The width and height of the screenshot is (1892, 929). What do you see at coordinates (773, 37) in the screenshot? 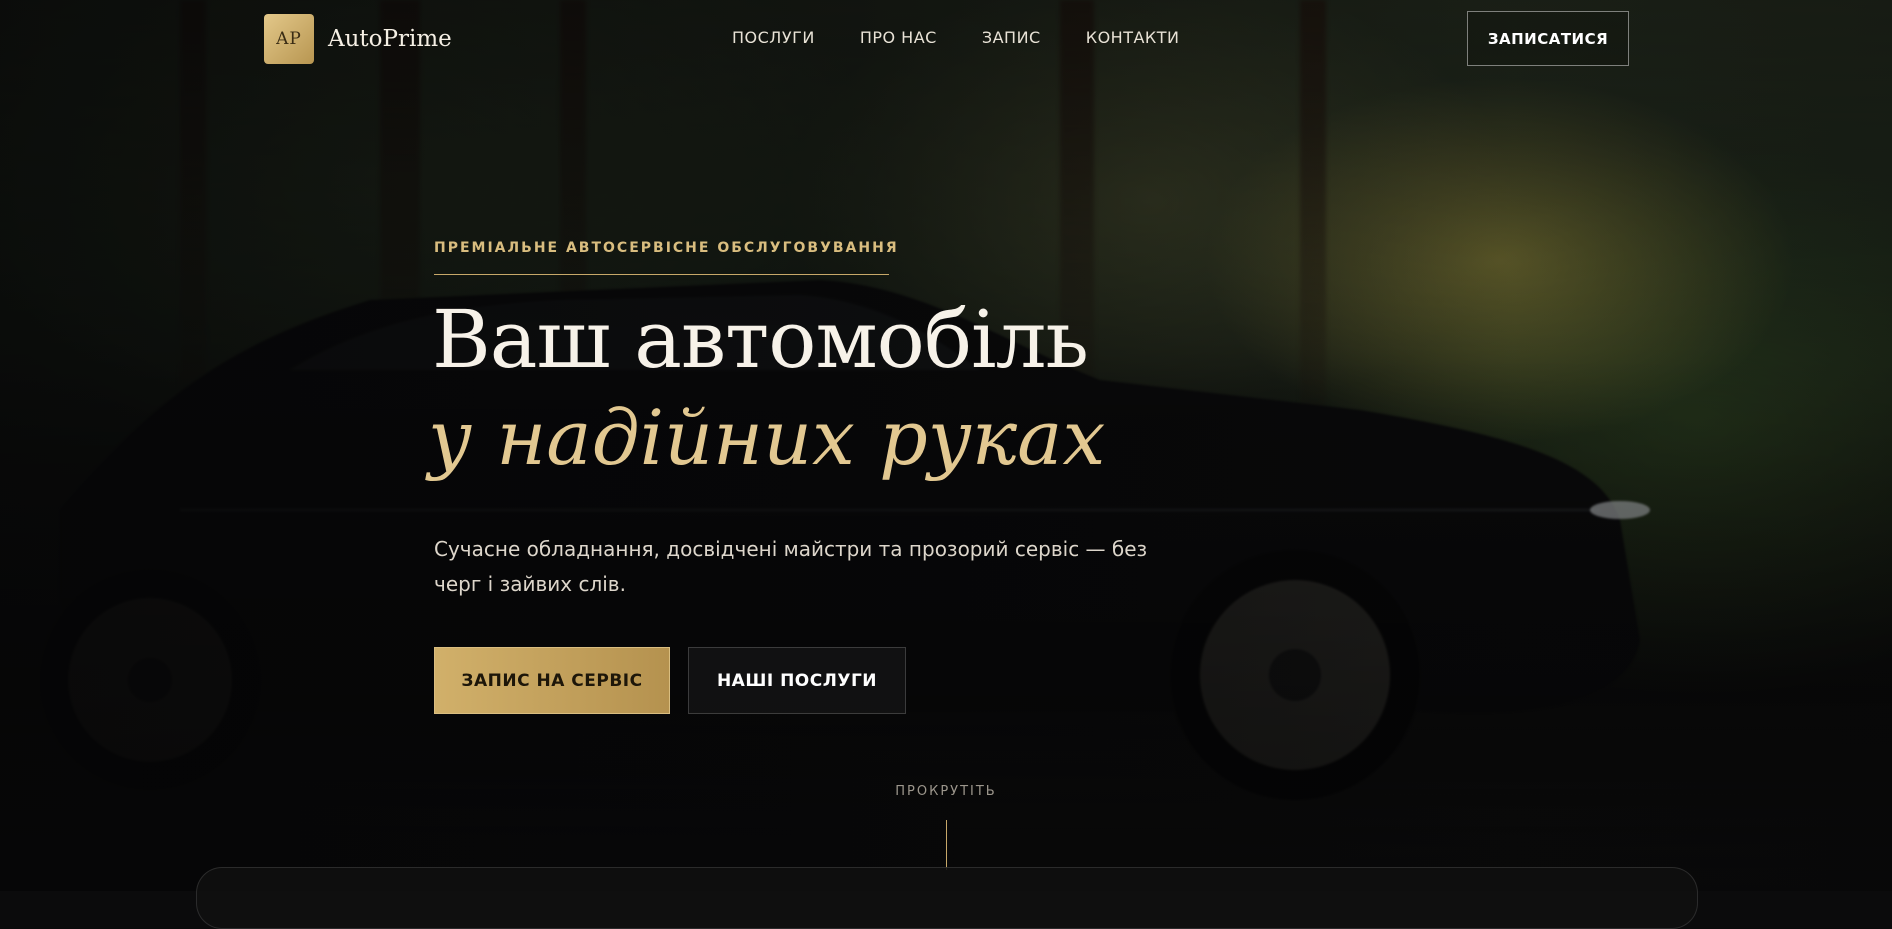
I see `nav-item-services: ПОСЛУГИ` at bounding box center [773, 37].